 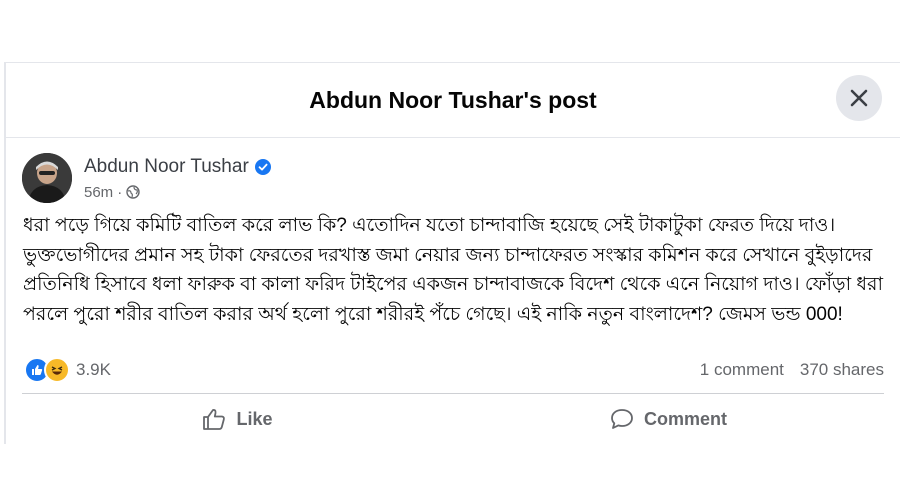 I want to click on post-actions: Like Comment, so click(x=453, y=419).